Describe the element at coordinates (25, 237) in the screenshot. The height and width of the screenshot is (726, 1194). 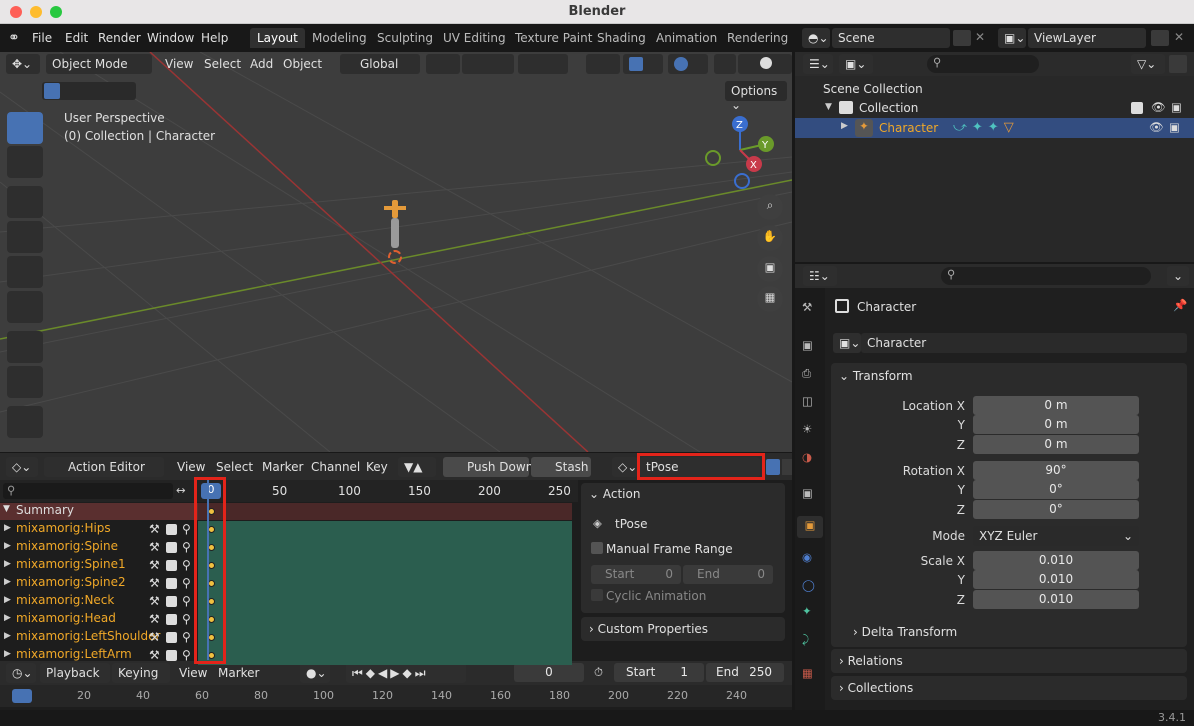
I see `rotate-tool` at that location.